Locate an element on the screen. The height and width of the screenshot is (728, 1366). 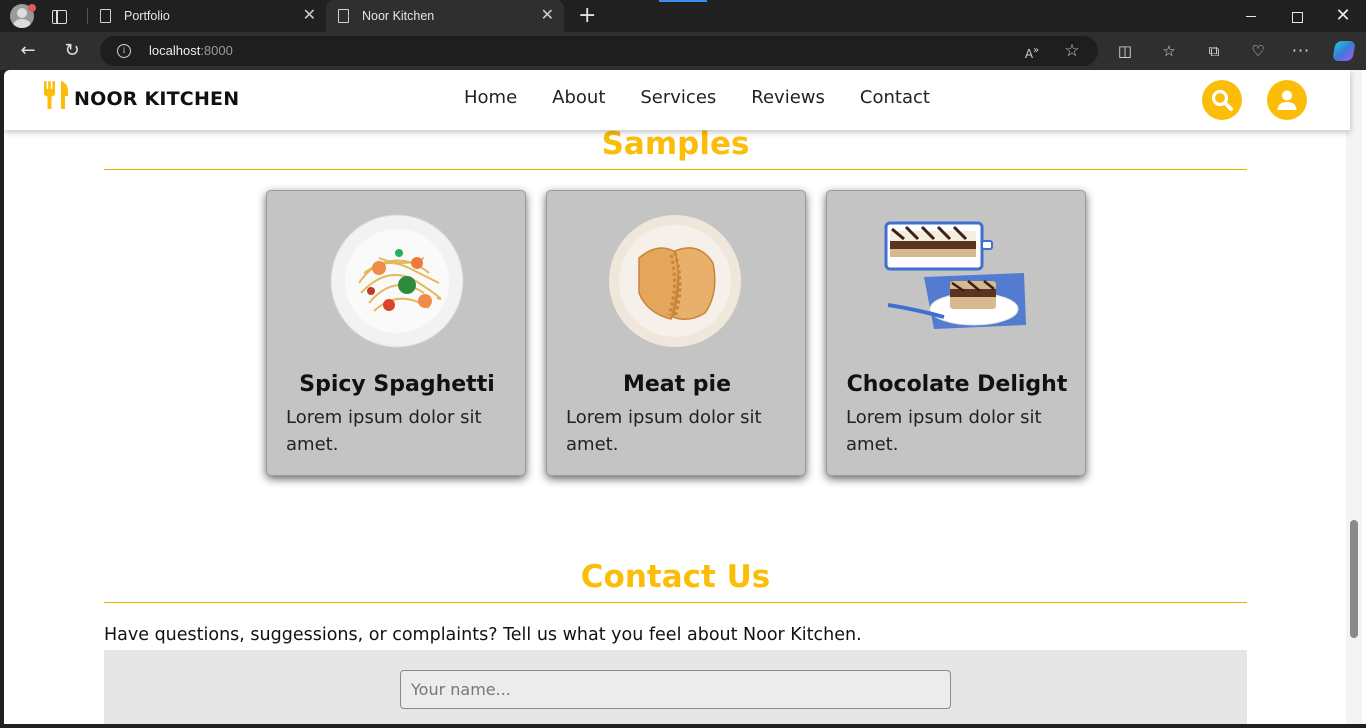
accent-strip is located at coordinates (683, 1).